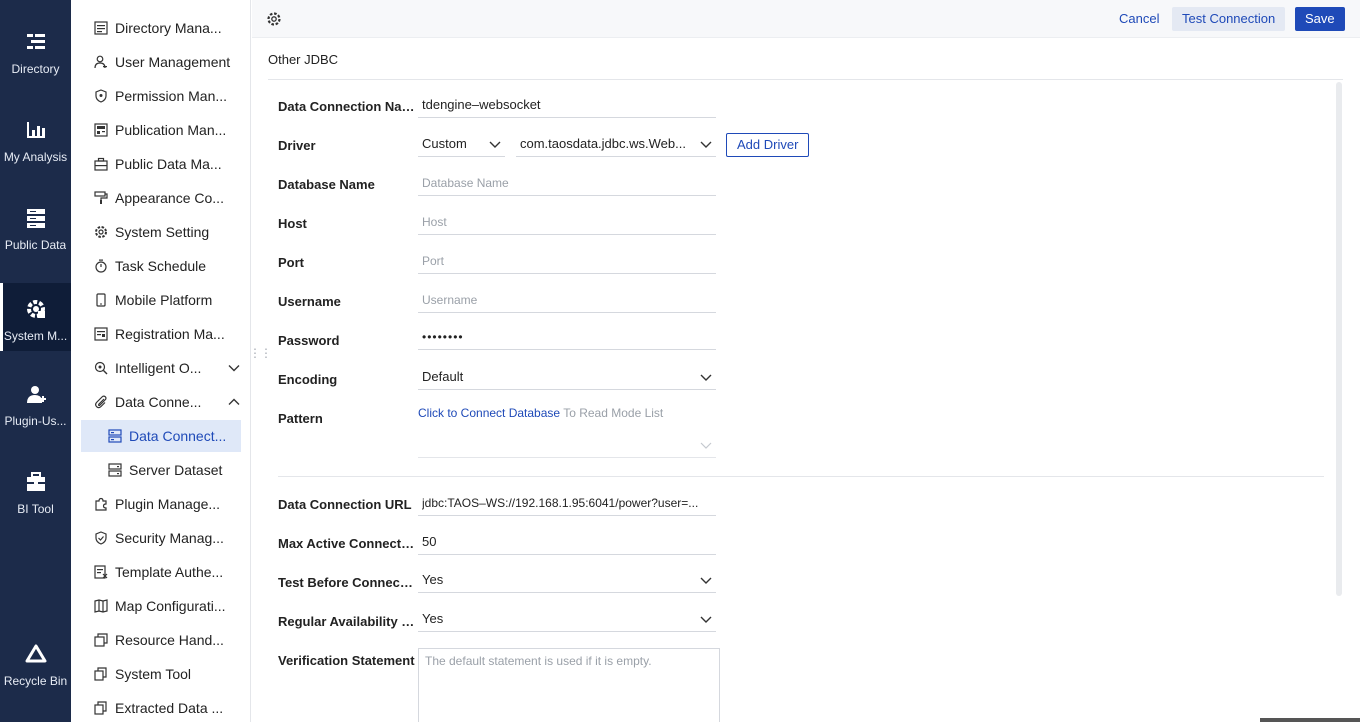 Image resolution: width=1360 pixels, height=722 pixels. I want to click on rail-item-my-analysis: My Analysis, so click(35, 139).